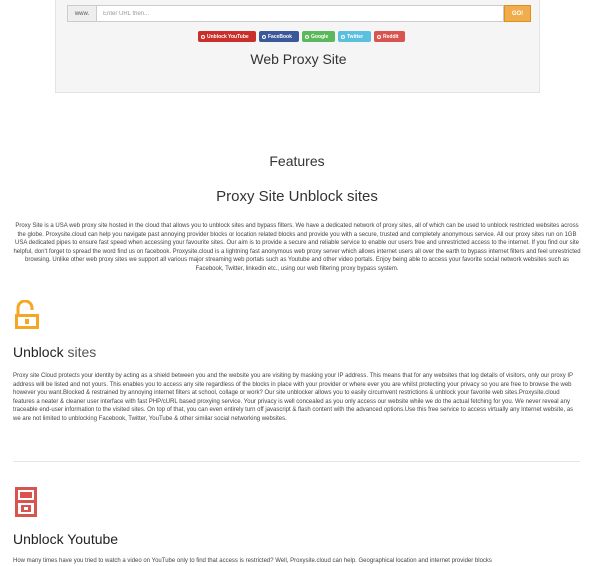 The image size is (594, 566). What do you see at coordinates (298, 59) in the screenshot?
I see `site-title: Web Proxy Site` at bounding box center [298, 59].